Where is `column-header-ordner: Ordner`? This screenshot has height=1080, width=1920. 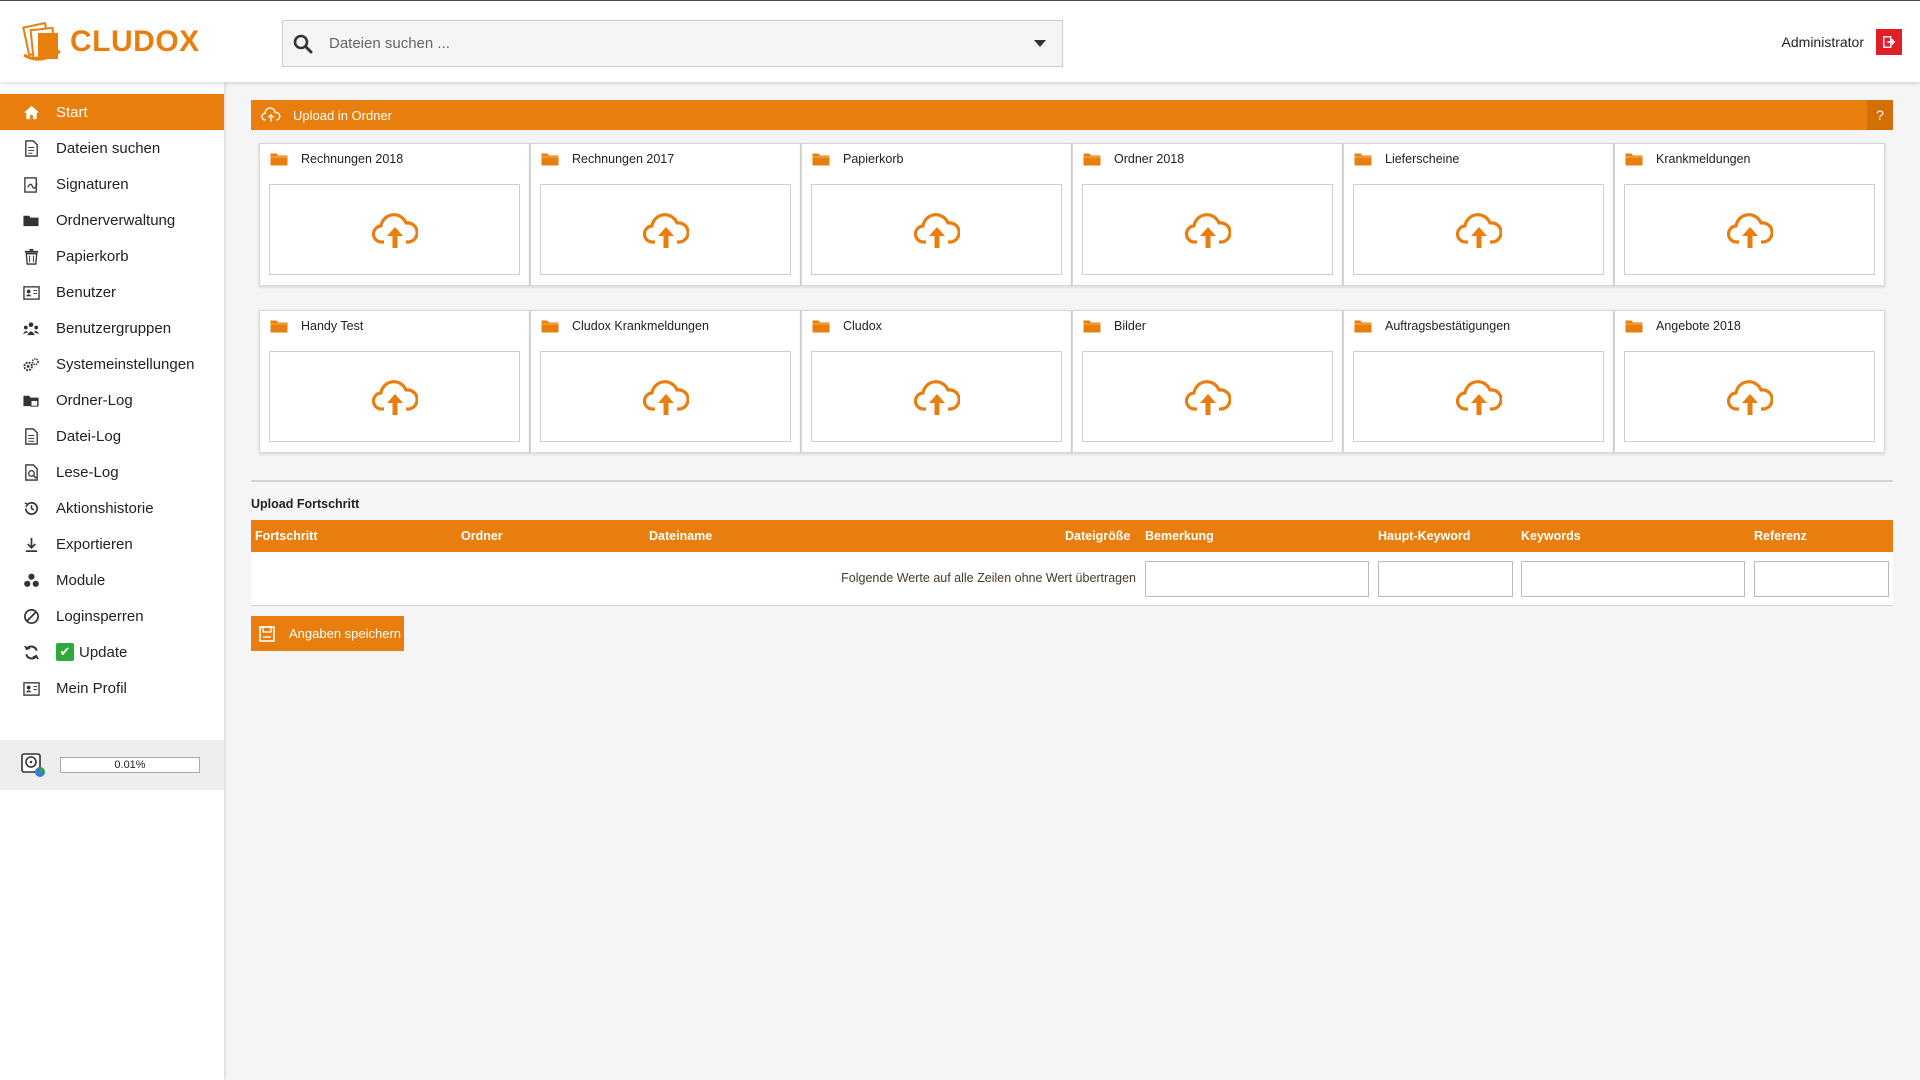 column-header-ordner: Ordner is located at coordinates (482, 536).